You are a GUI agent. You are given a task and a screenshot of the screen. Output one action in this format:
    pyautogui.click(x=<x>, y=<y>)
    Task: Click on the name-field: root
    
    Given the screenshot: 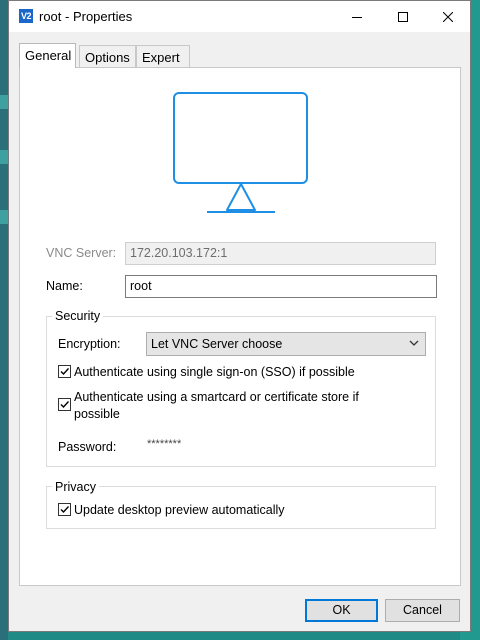 What is the action you would take?
    pyautogui.click(x=281, y=286)
    